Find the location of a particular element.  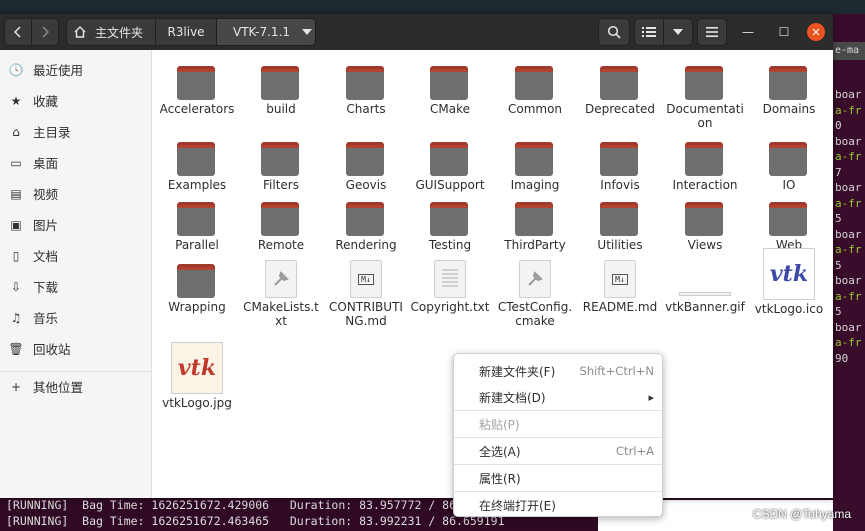

sidebar-item: ♫ 音乐 is located at coordinates (75, 317).